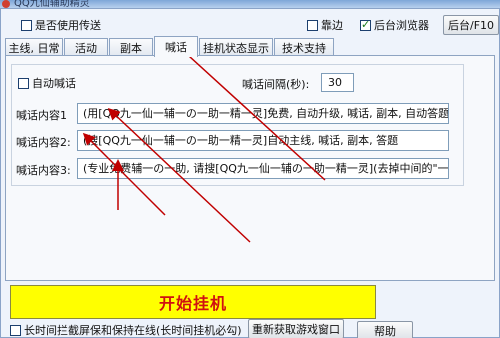 Image resolution: width=500 pixels, height=338 pixels. Describe the element at coordinates (337, 82) in the screenshot. I see `interval-input: 30` at that location.